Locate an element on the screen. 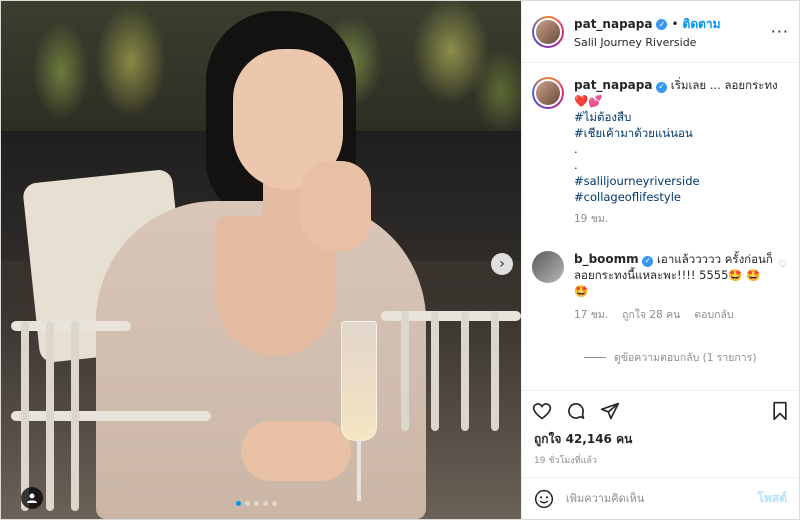  comment-time: 17 ชม. is located at coordinates (591, 315).